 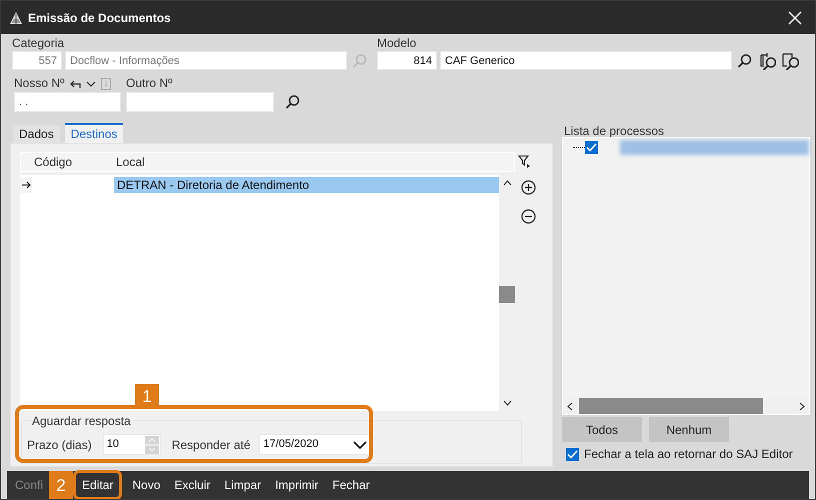 What do you see at coordinates (200, 102) in the screenshot?
I see `number-field` at bounding box center [200, 102].